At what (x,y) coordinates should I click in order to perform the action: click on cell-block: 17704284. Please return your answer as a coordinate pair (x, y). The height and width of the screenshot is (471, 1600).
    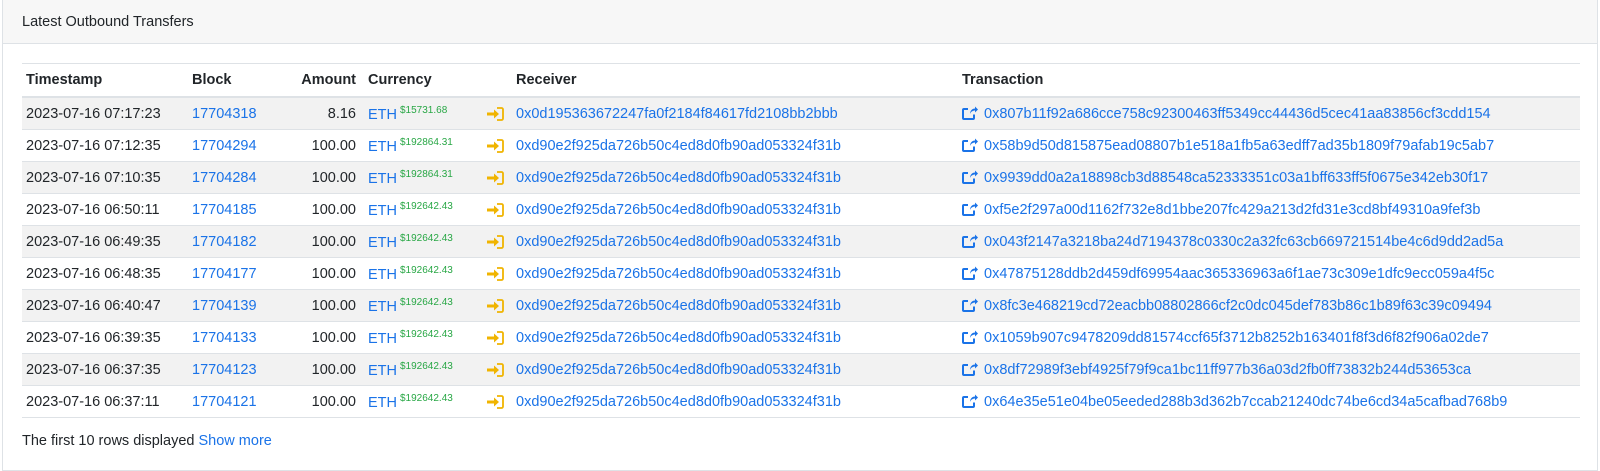
    Looking at the image, I should click on (235, 177).